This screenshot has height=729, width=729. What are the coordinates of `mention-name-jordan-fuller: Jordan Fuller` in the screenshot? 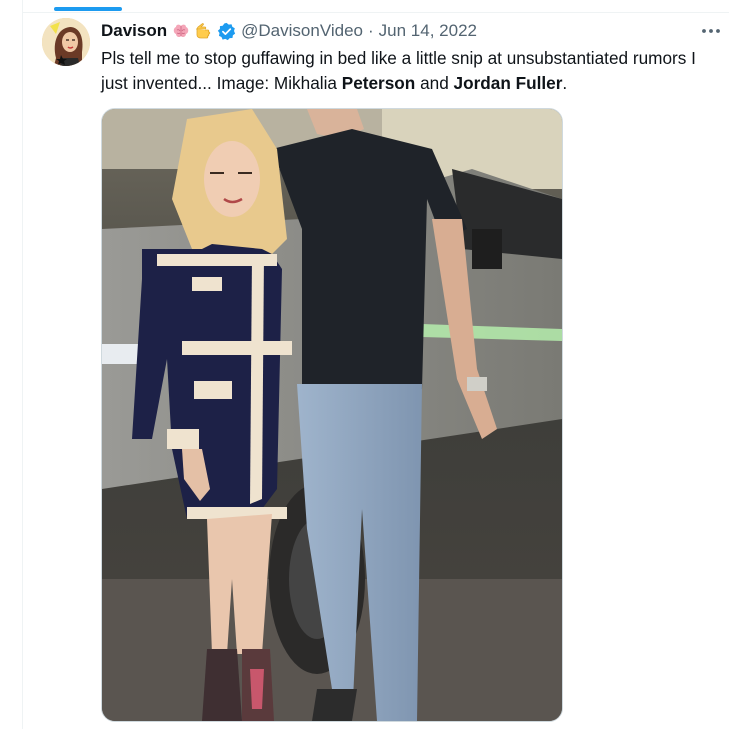 It's located at (508, 83).